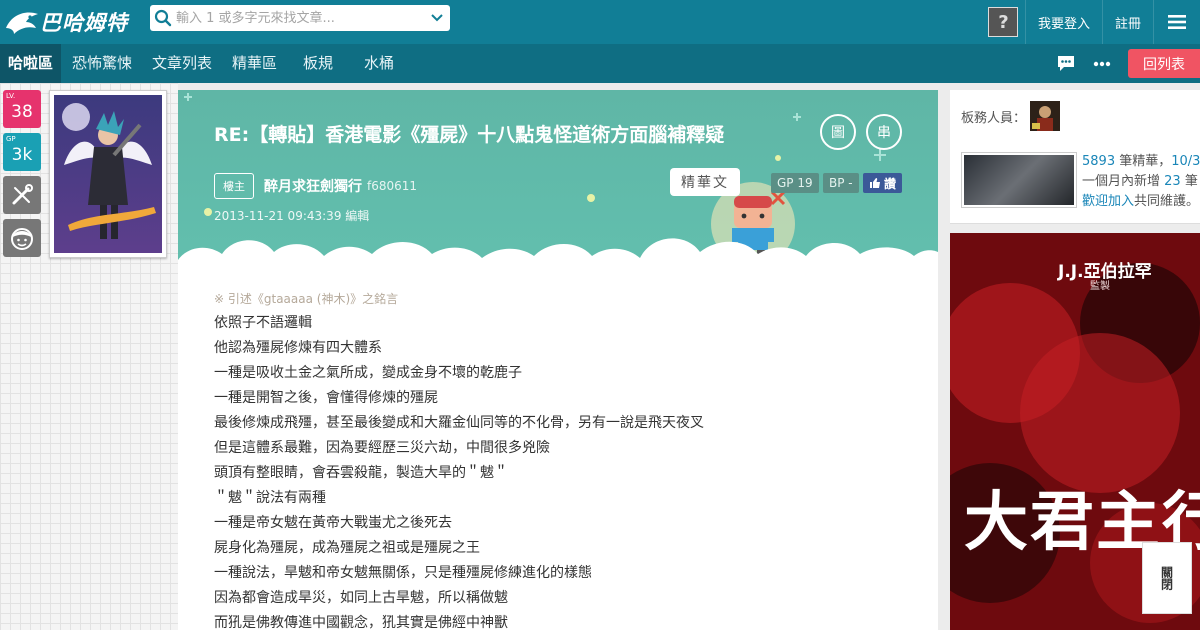 This screenshot has width=1200, height=630. What do you see at coordinates (22, 23) in the screenshot?
I see `dragon-logo-icon` at bounding box center [22, 23].